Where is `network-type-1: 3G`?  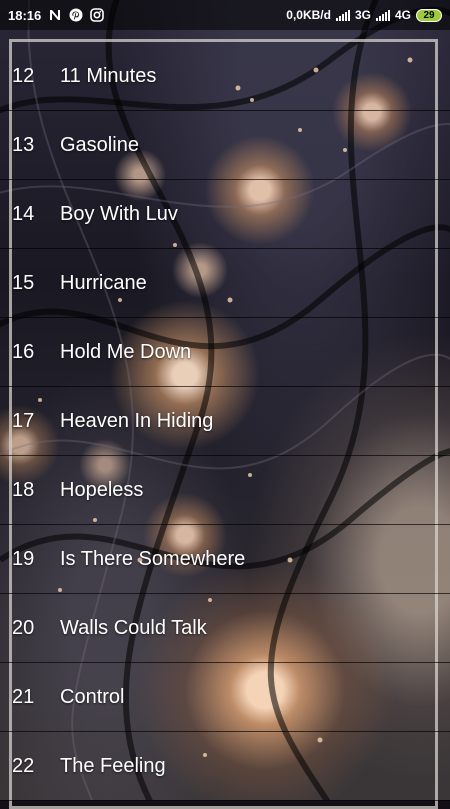
network-type-1: 3G is located at coordinates (362, 15).